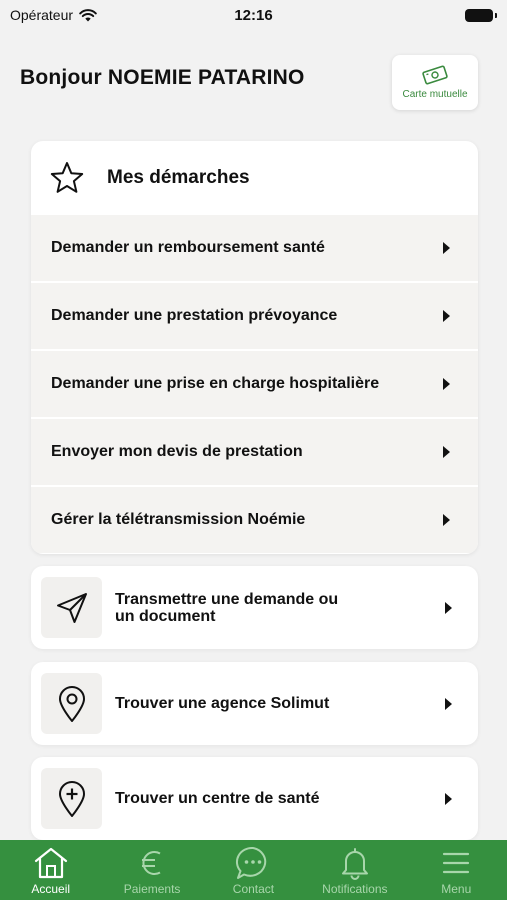  I want to click on action-trouver-agence: Trouver une agence Solimut, so click(254, 703).